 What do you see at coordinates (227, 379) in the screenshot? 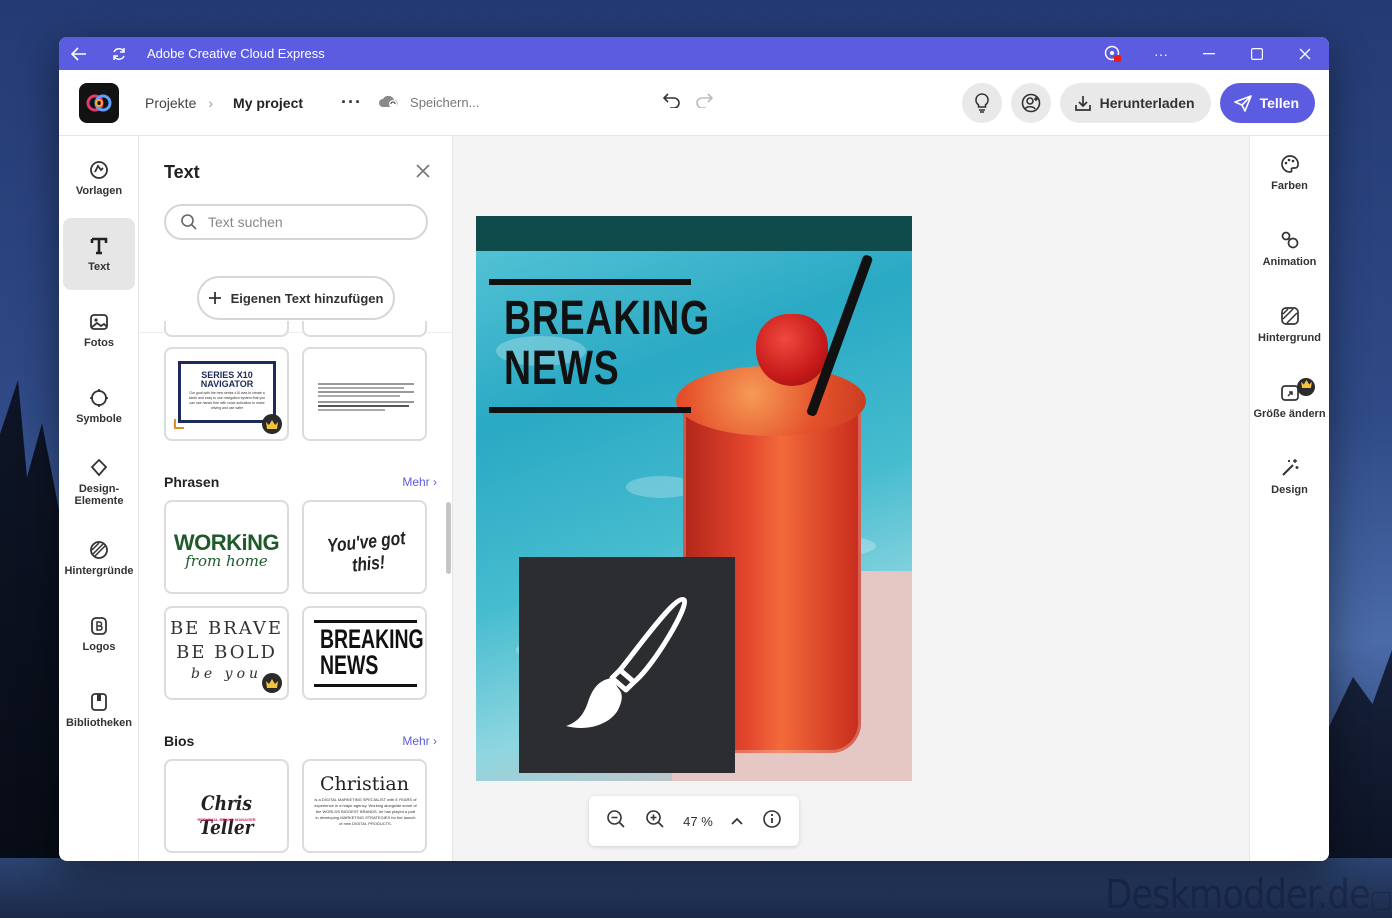
I see `card-series-title: SERIES X10 NAVIGATOR` at bounding box center [227, 379].